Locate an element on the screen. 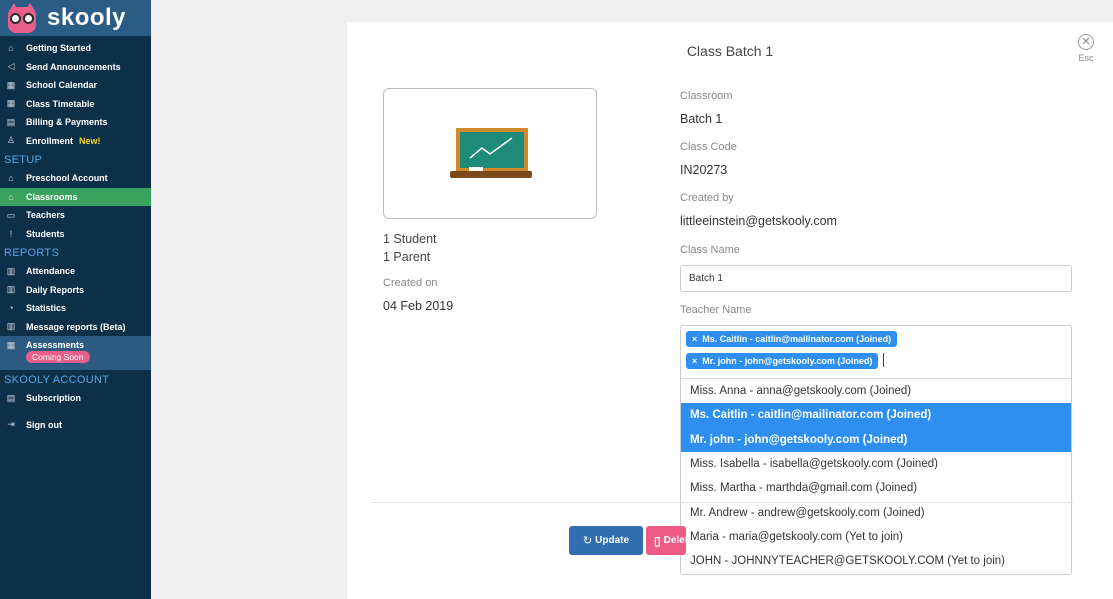 This screenshot has width=1113, height=599. sidebar-item-label: School Calendar is located at coordinates (62, 85).